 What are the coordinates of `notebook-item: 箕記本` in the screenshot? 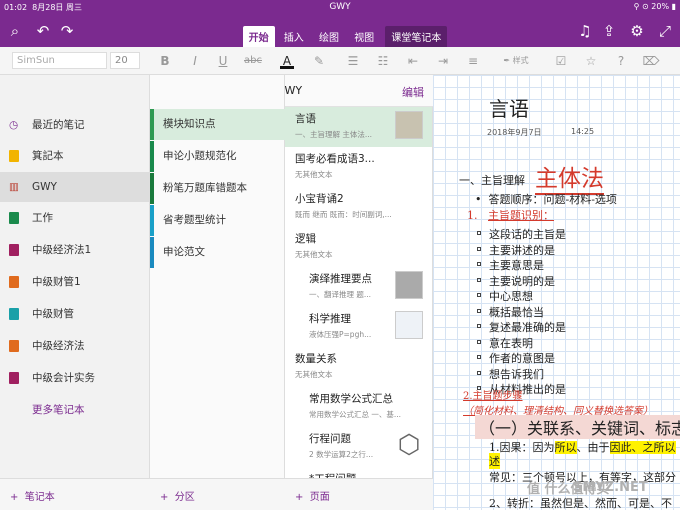 It's located at (75, 156).